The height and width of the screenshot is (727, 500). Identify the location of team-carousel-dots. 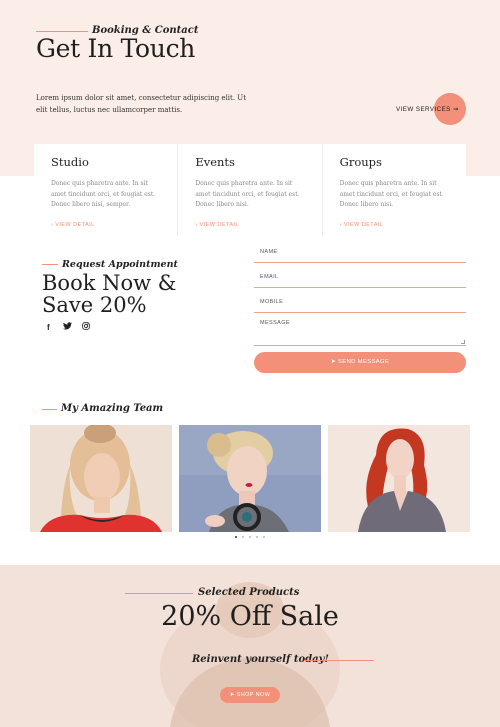
(250, 537).